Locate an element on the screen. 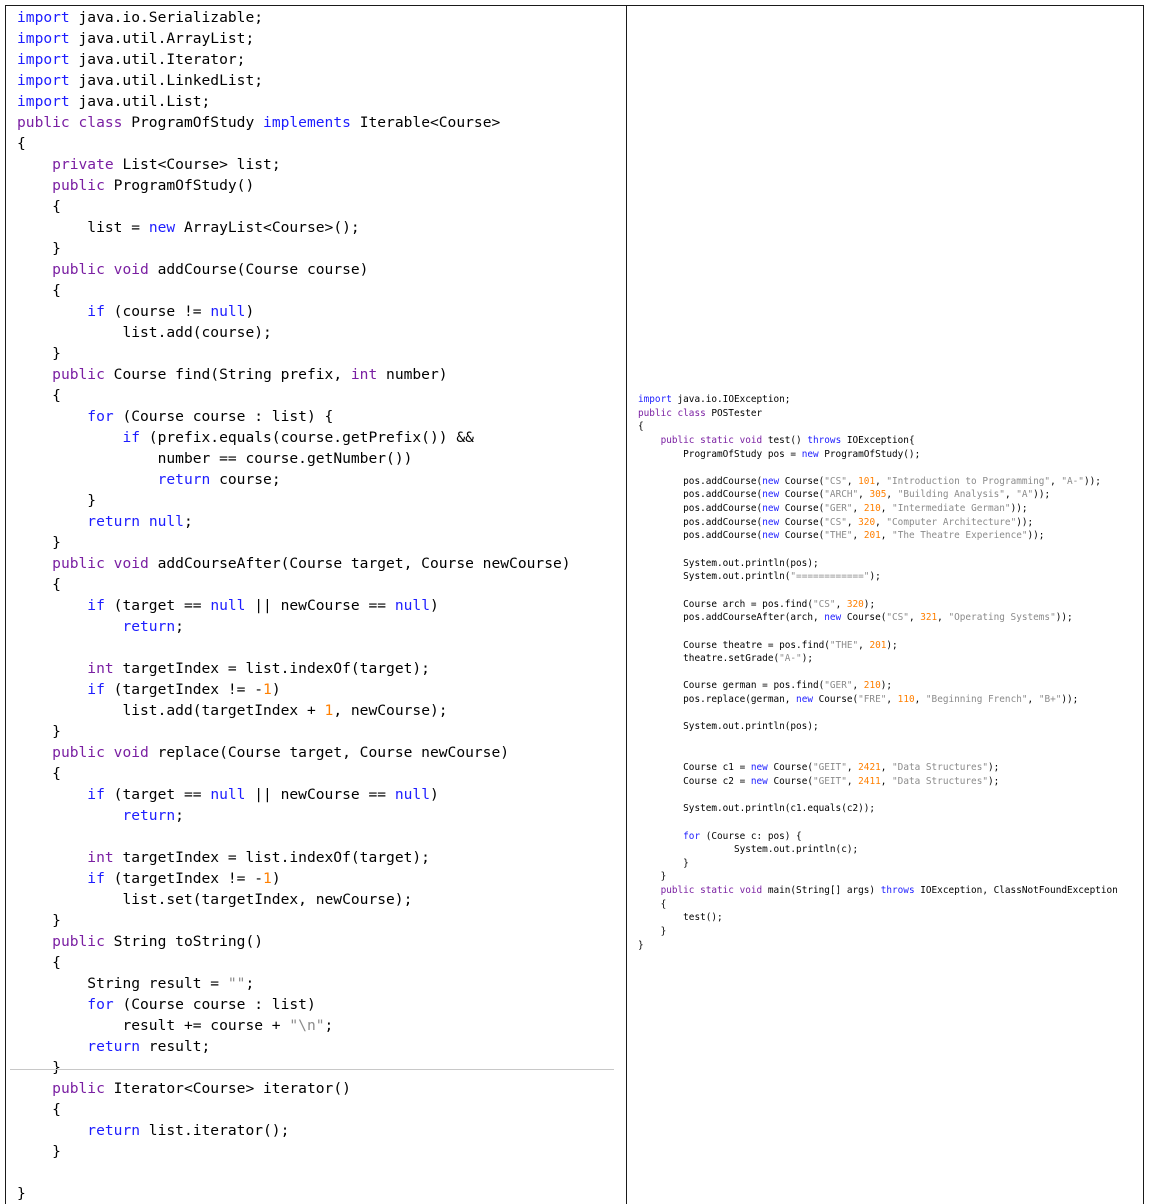 This screenshot has height=1204, width=1150. code-text: Course c2 = is located at coordinates (717, 781).